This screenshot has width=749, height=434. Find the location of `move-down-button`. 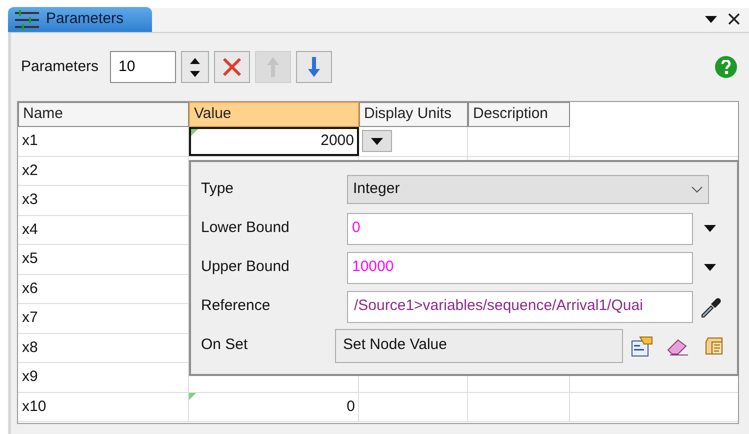

move-down-button is located at coordinates (314, 67).